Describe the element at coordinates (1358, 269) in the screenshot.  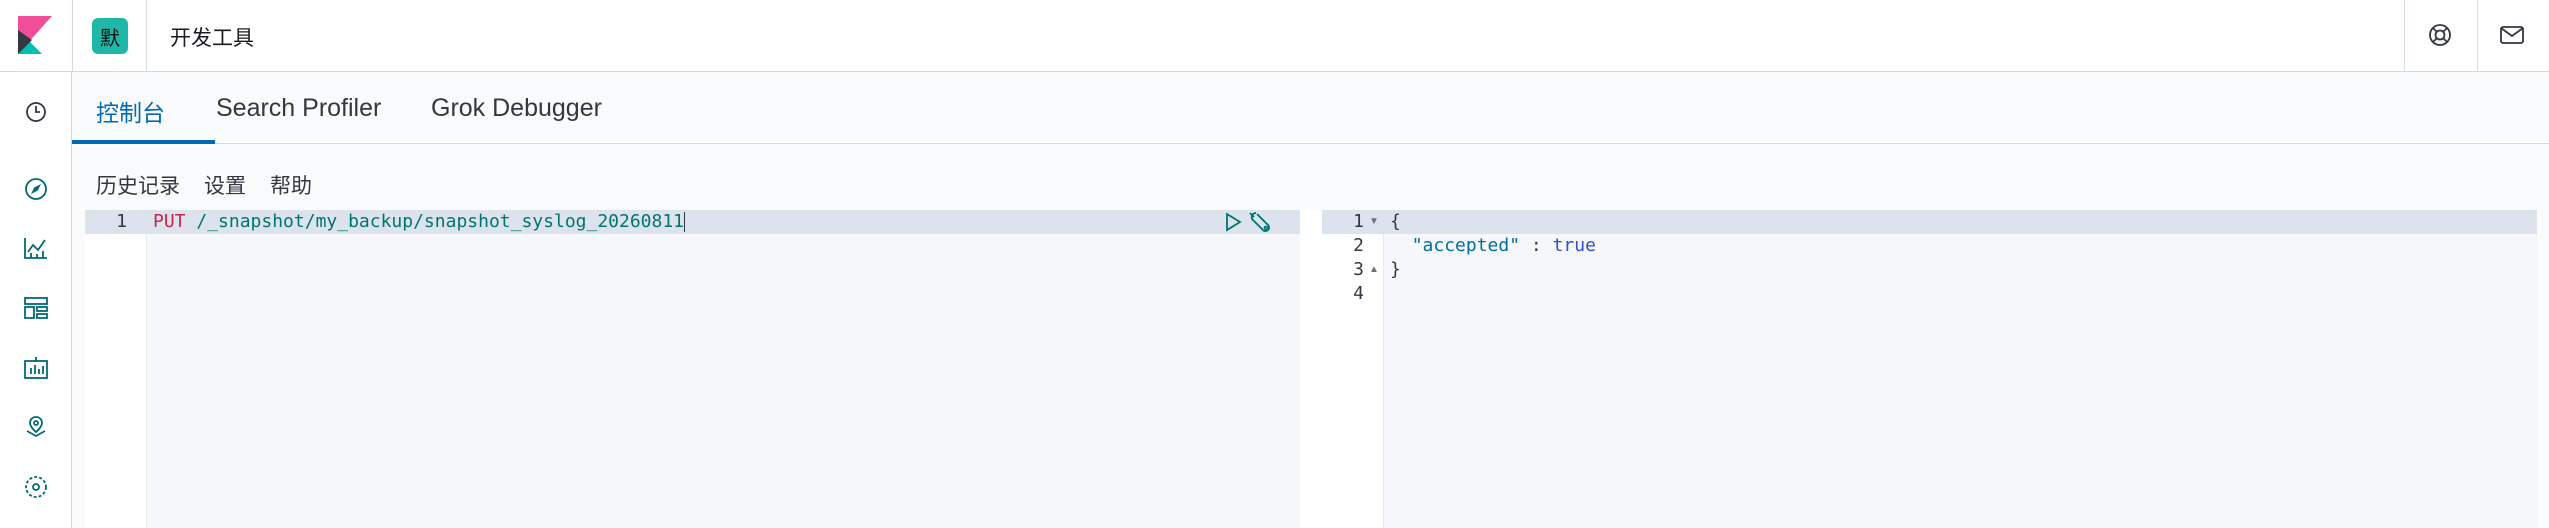
I see `line-number: 3` at that location.